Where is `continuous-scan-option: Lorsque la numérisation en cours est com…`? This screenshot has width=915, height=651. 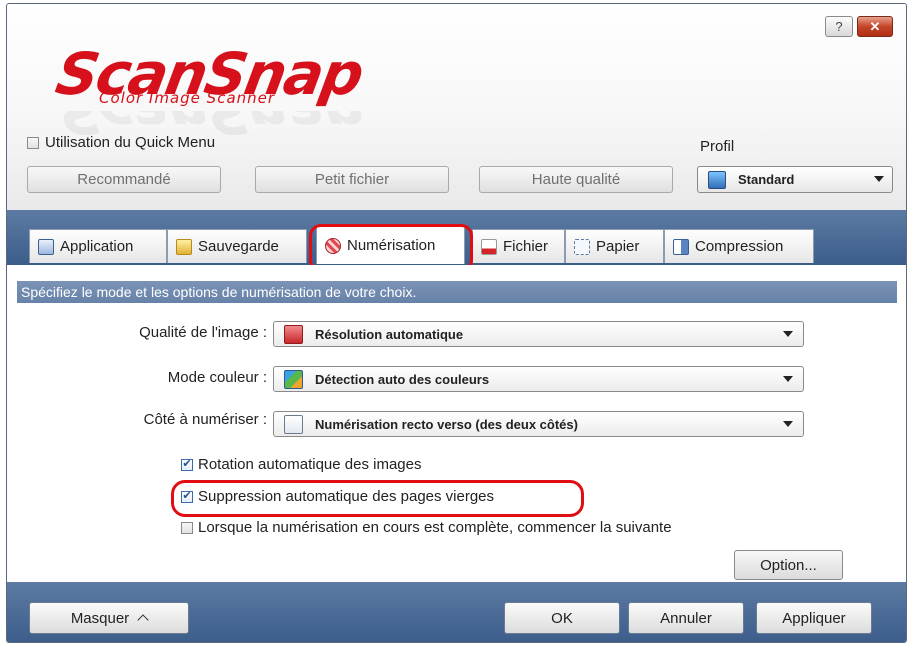
continuous-scan-option: Lorsque la numérisation en cours est com… is located at coordinates (426, 527).